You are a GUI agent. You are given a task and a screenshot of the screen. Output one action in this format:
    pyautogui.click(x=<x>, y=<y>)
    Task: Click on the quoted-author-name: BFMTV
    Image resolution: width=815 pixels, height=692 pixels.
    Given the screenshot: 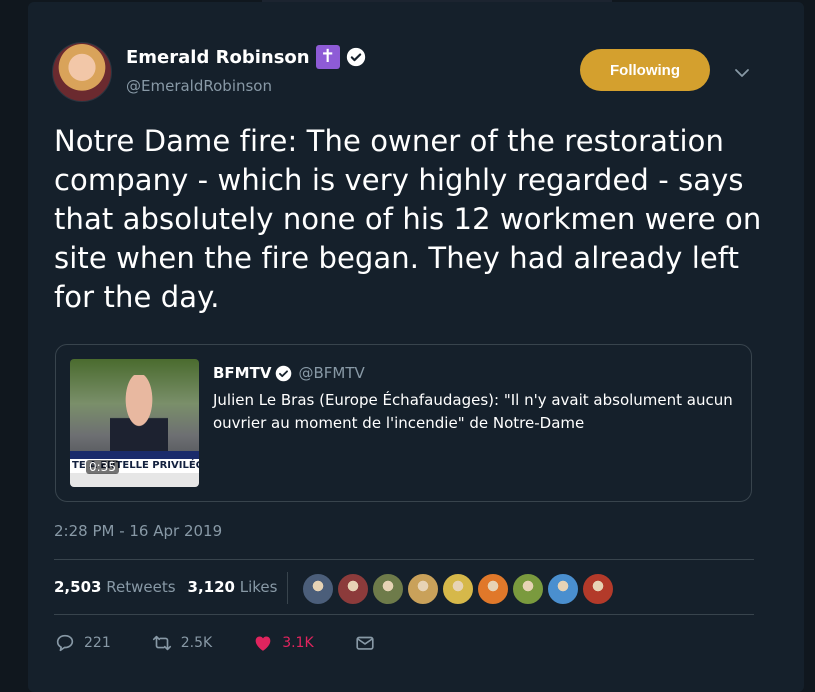 What is the action you would take?
    pyautogui.click(x=242, y=373)
    